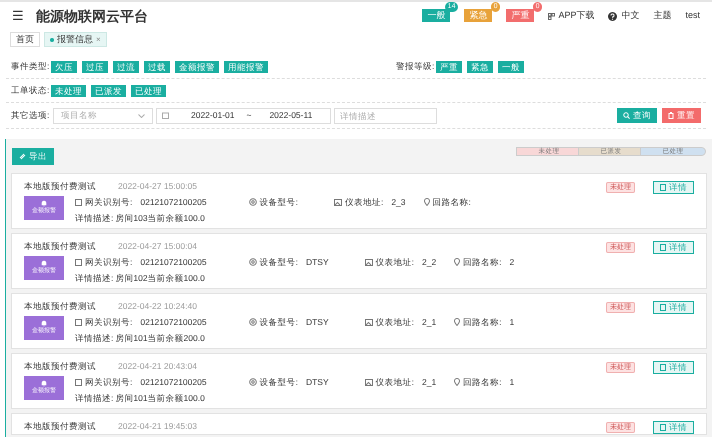 The width and height of the screenshot is (712, 439). Describe the element at coordinates (197, 66) in the screenshot. I see `filter-chip: 金额报警` at that location.